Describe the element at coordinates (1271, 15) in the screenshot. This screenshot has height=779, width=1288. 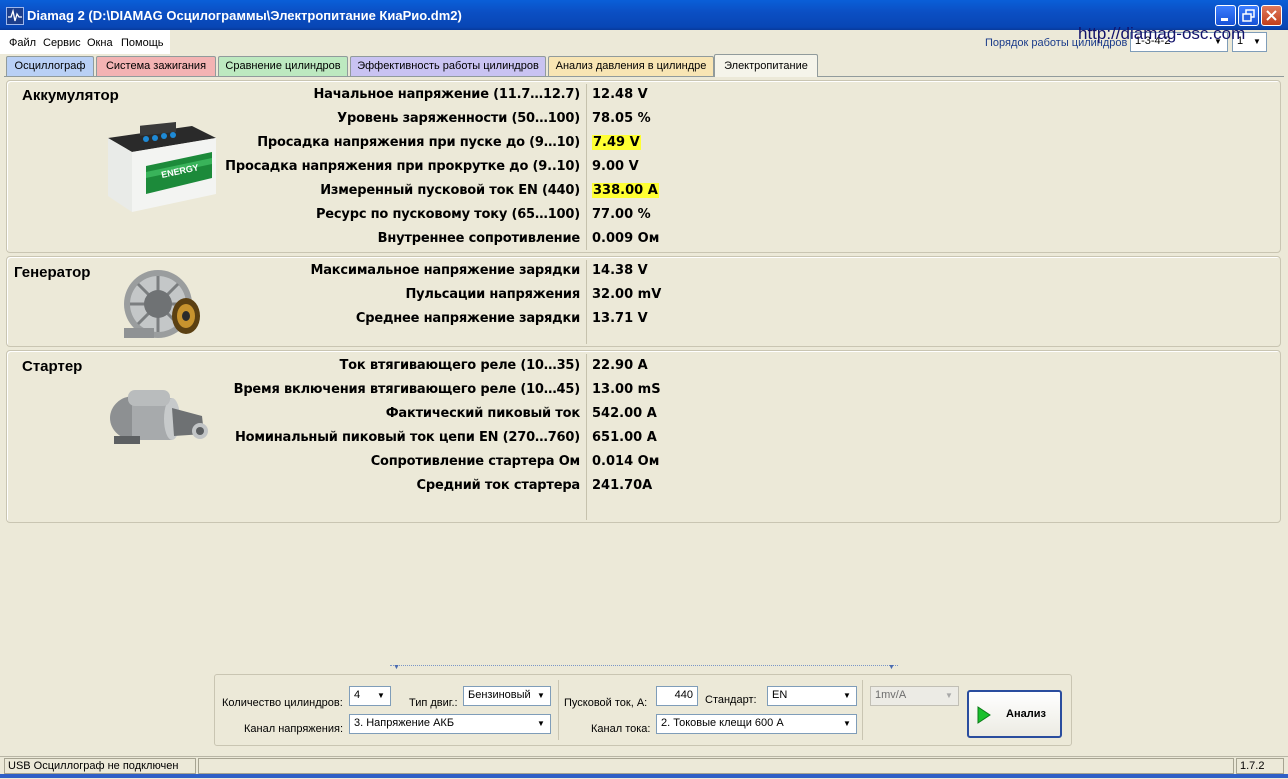
I see `close-icon` at that location.